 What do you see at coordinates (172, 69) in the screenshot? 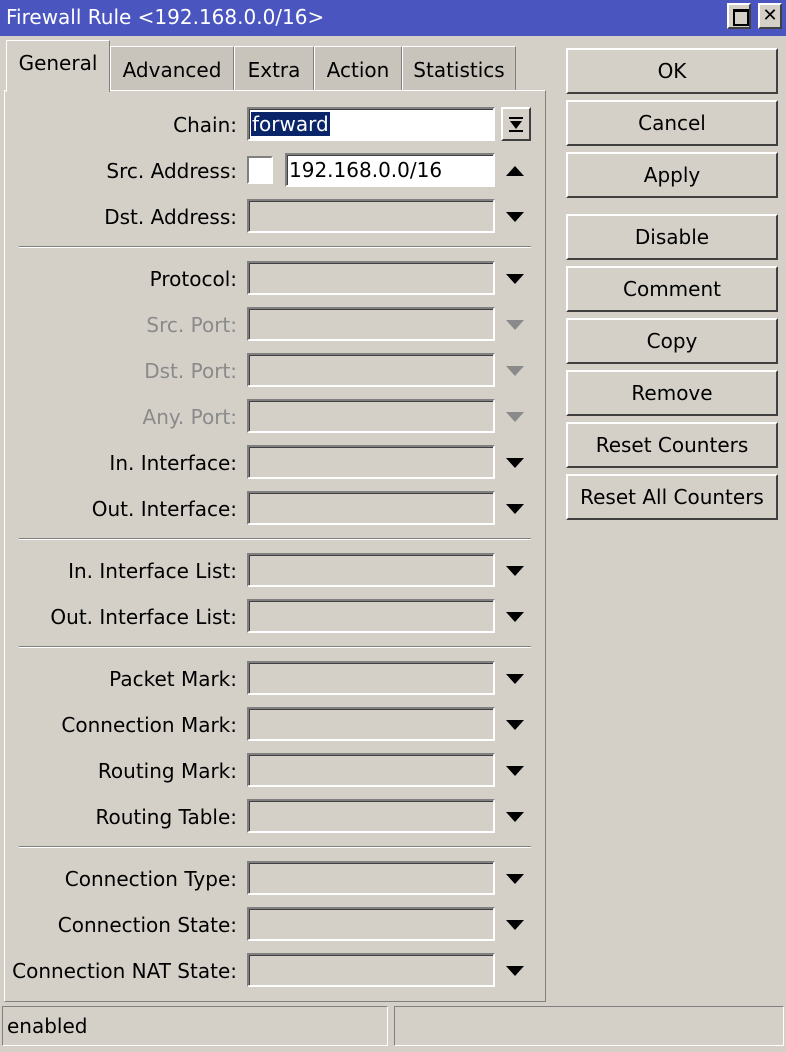
I see `tab-advanced: Advanced` at bounding box center [172, 69].